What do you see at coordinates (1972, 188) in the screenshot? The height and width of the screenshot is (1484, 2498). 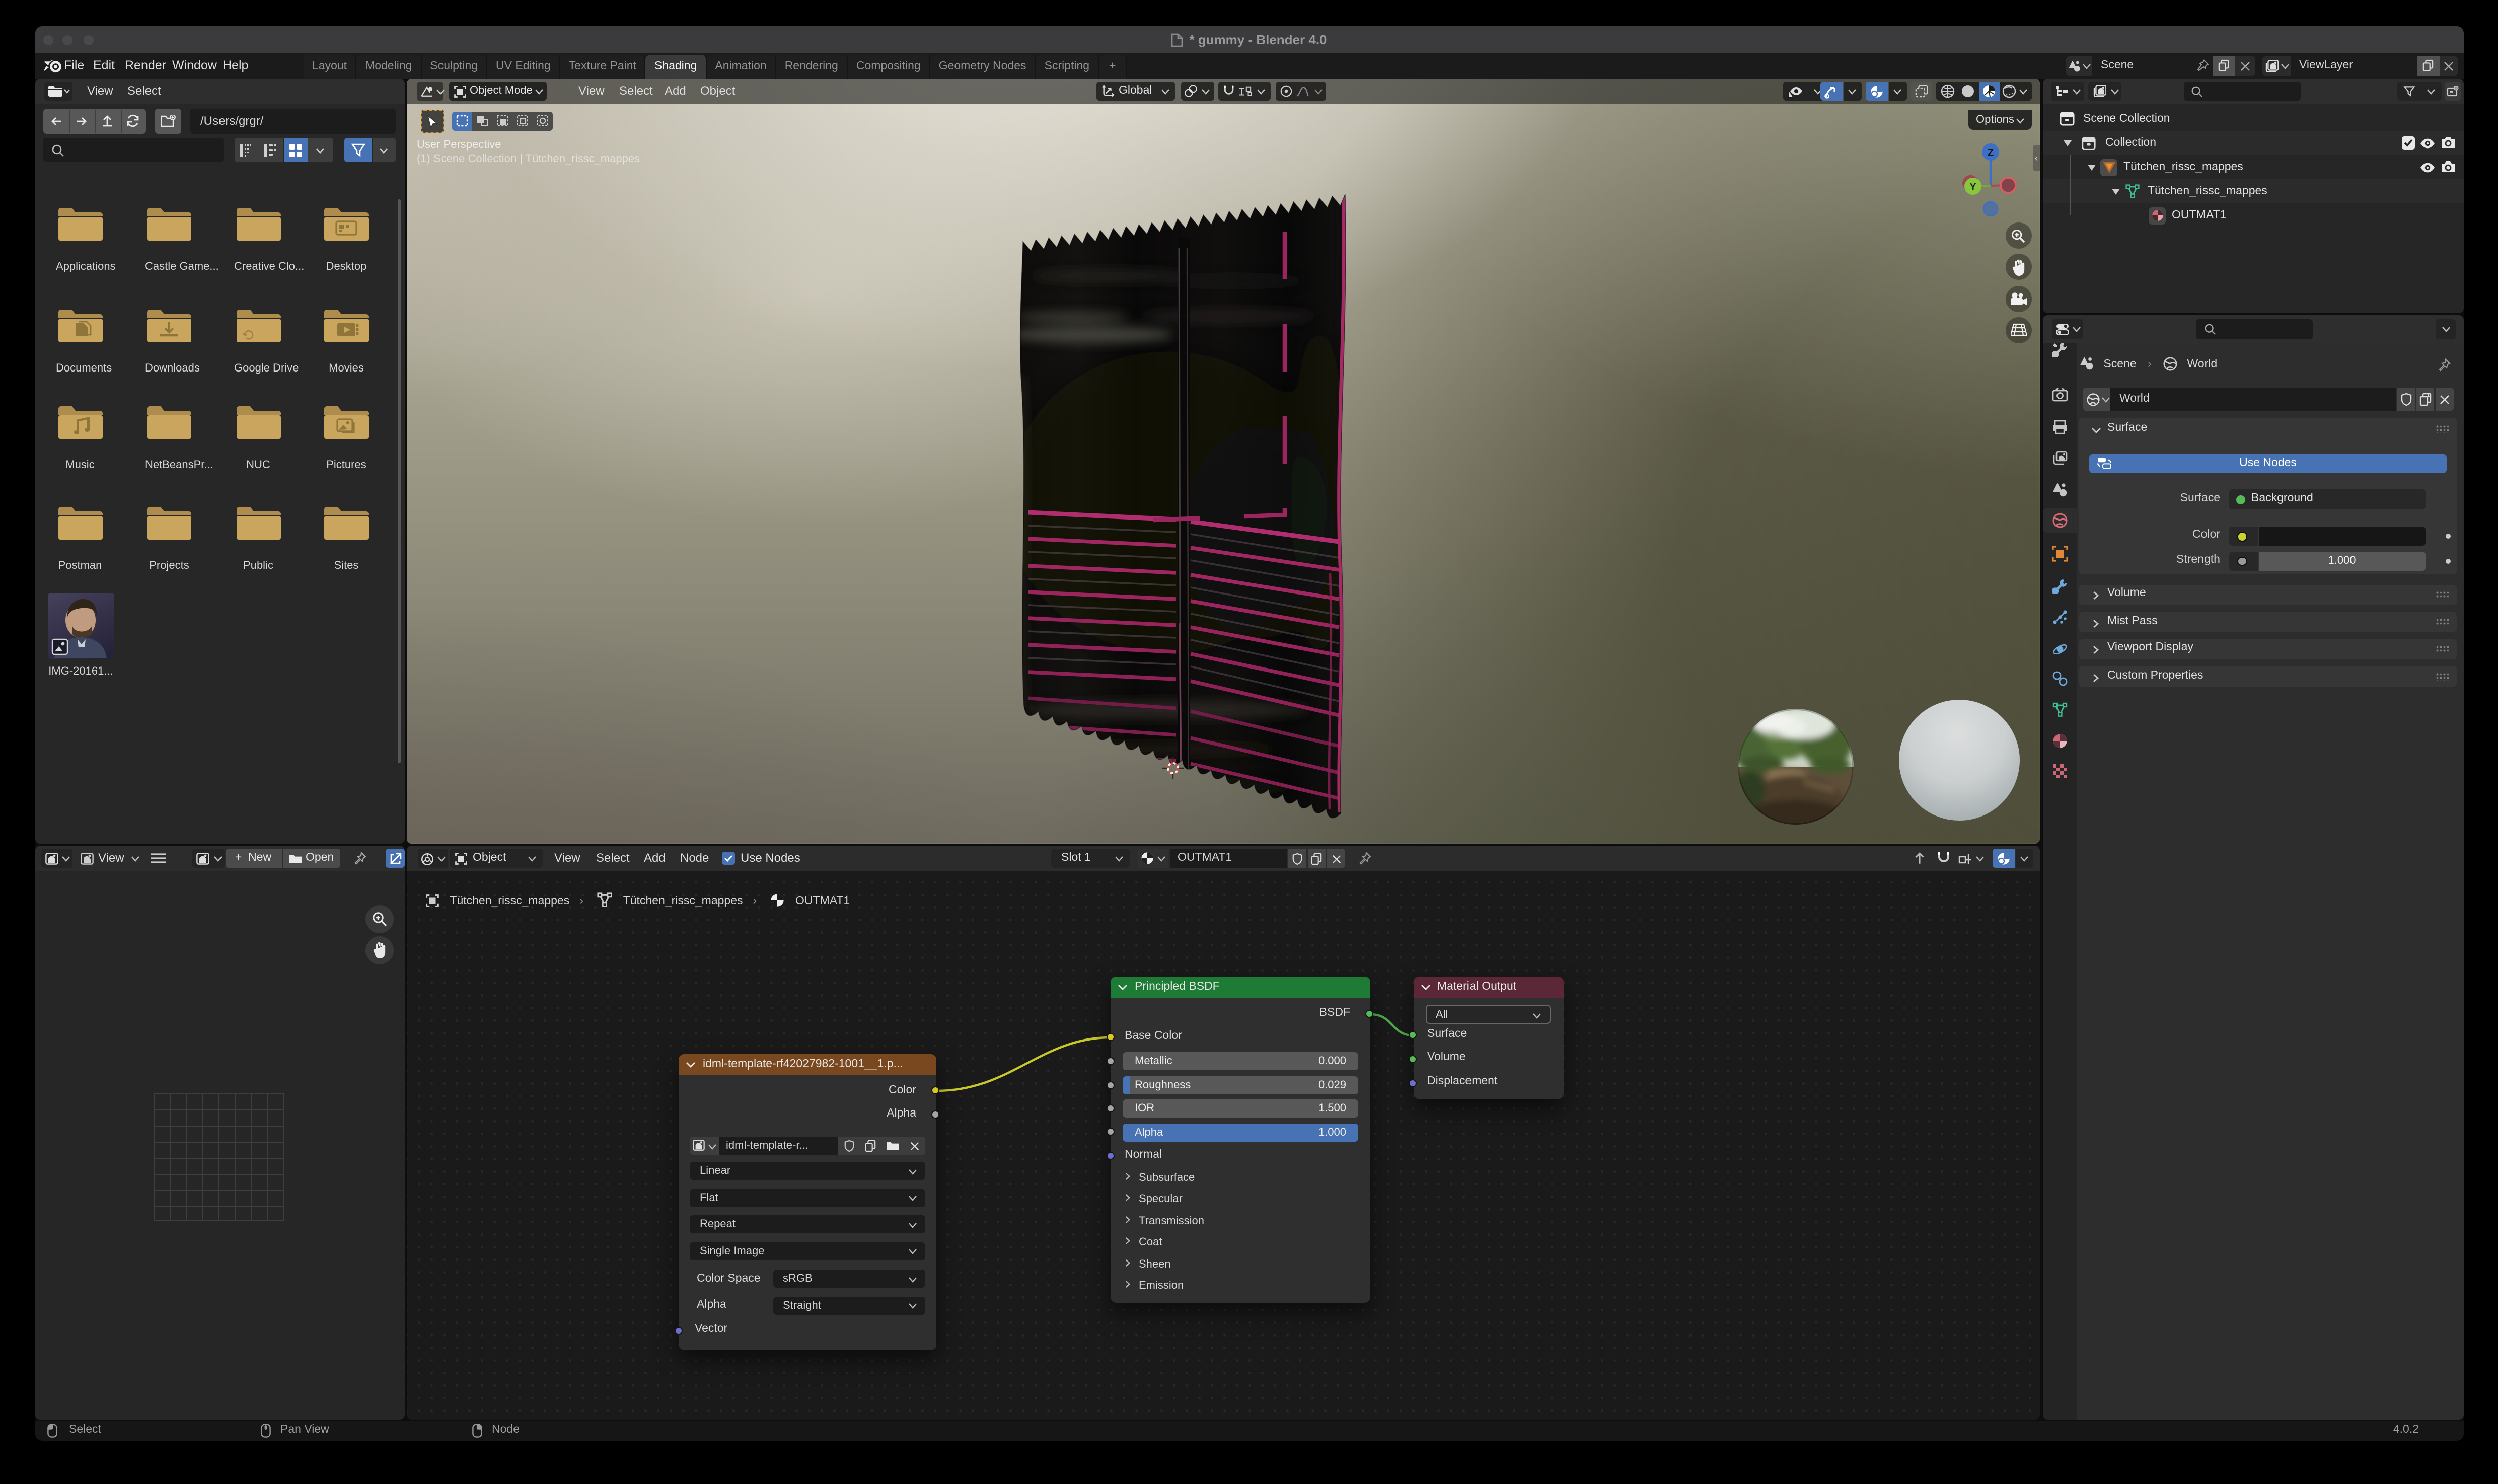 I see `svg-text: Y` at bounding box center [1972, 188].